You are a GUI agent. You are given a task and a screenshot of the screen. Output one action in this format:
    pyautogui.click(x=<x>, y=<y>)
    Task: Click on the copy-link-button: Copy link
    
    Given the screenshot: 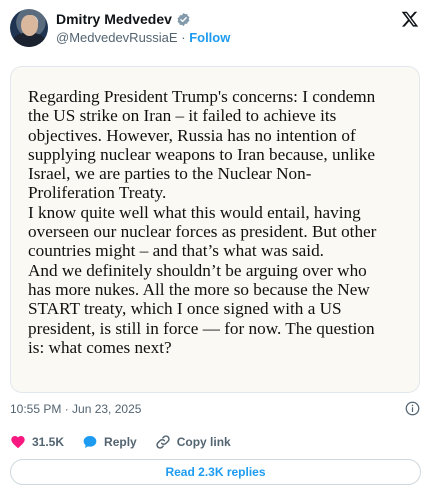 What is the action you would take?
    pyautogui.click(x=193, y=442)
    